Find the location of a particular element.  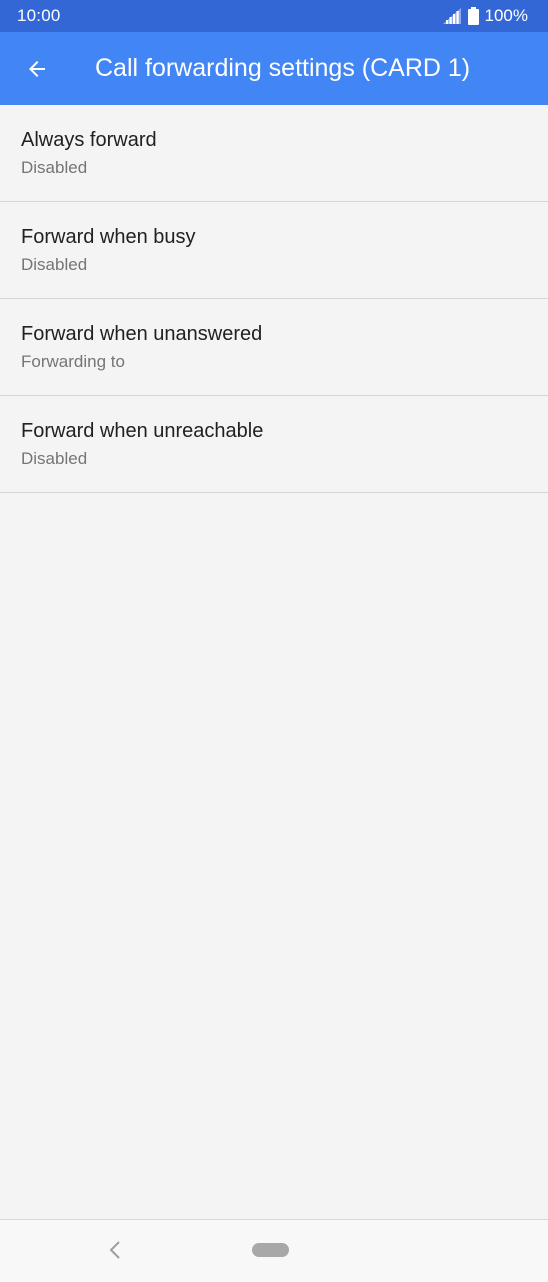

list-item-title: Forward when busy is located at coordinates (108, 237).